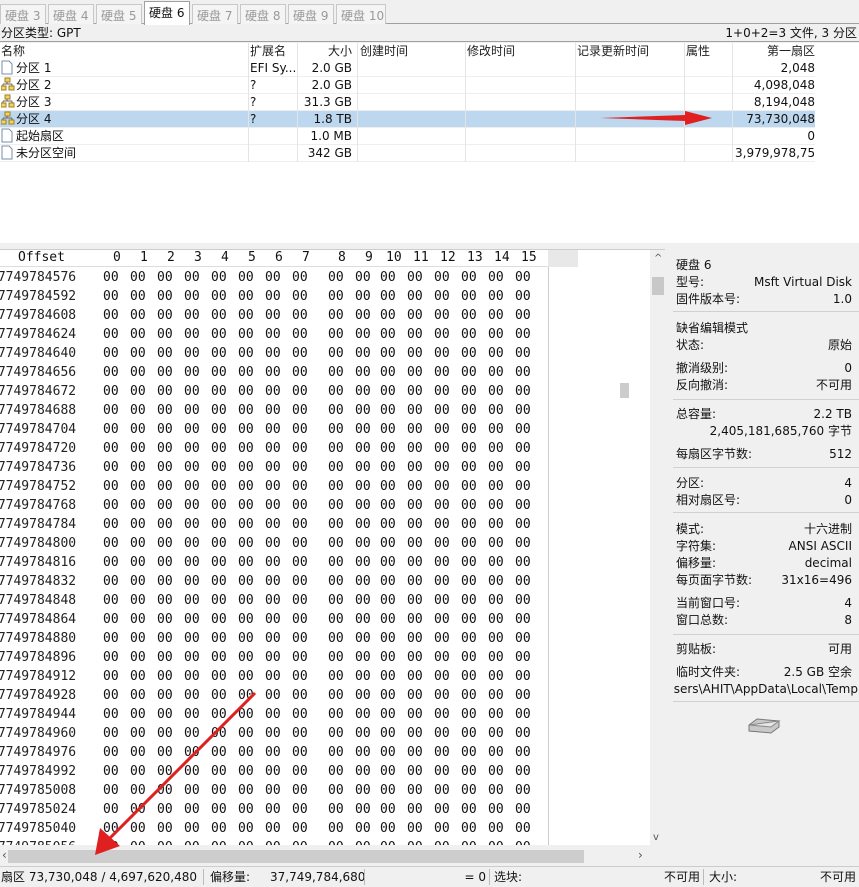  Describe the element at coordinates (361, 14) in the screenshot. I see `tab-disk: 硬盘 10` at that location.